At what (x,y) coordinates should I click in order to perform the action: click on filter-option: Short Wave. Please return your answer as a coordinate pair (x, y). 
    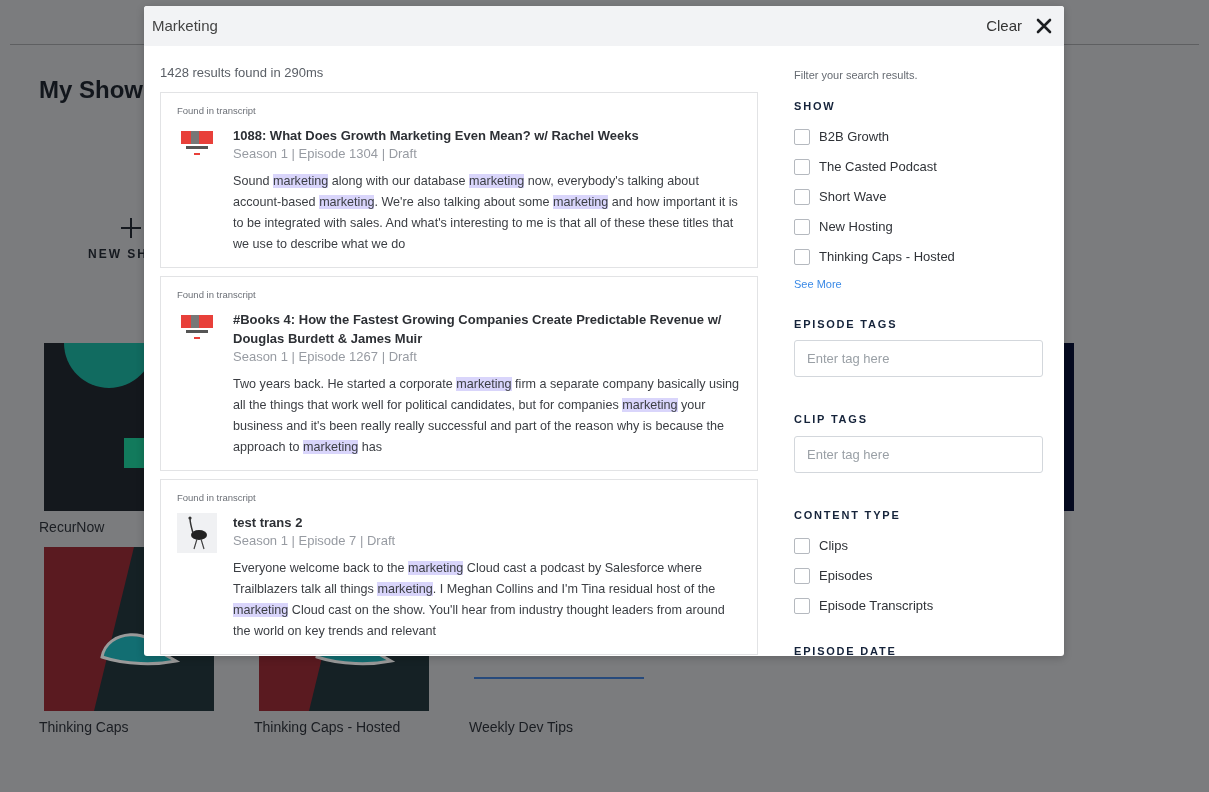
    Looking at the image, I should click on (919, 197).